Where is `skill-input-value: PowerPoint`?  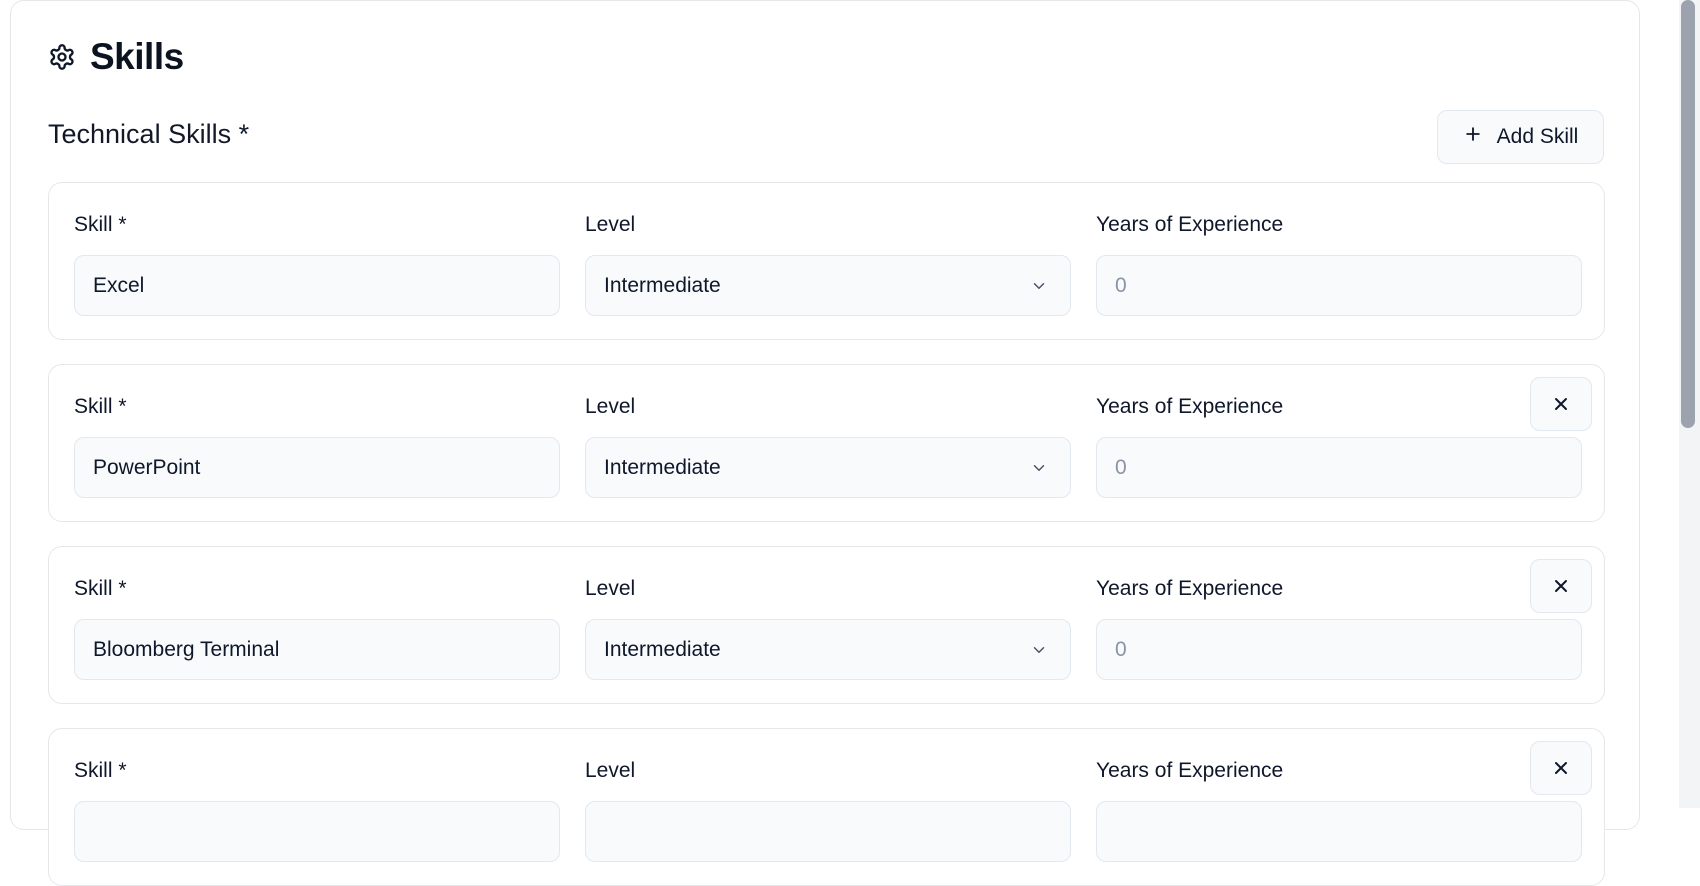 skill-input-value: PowerPoint is located at coordinates (147, 467).